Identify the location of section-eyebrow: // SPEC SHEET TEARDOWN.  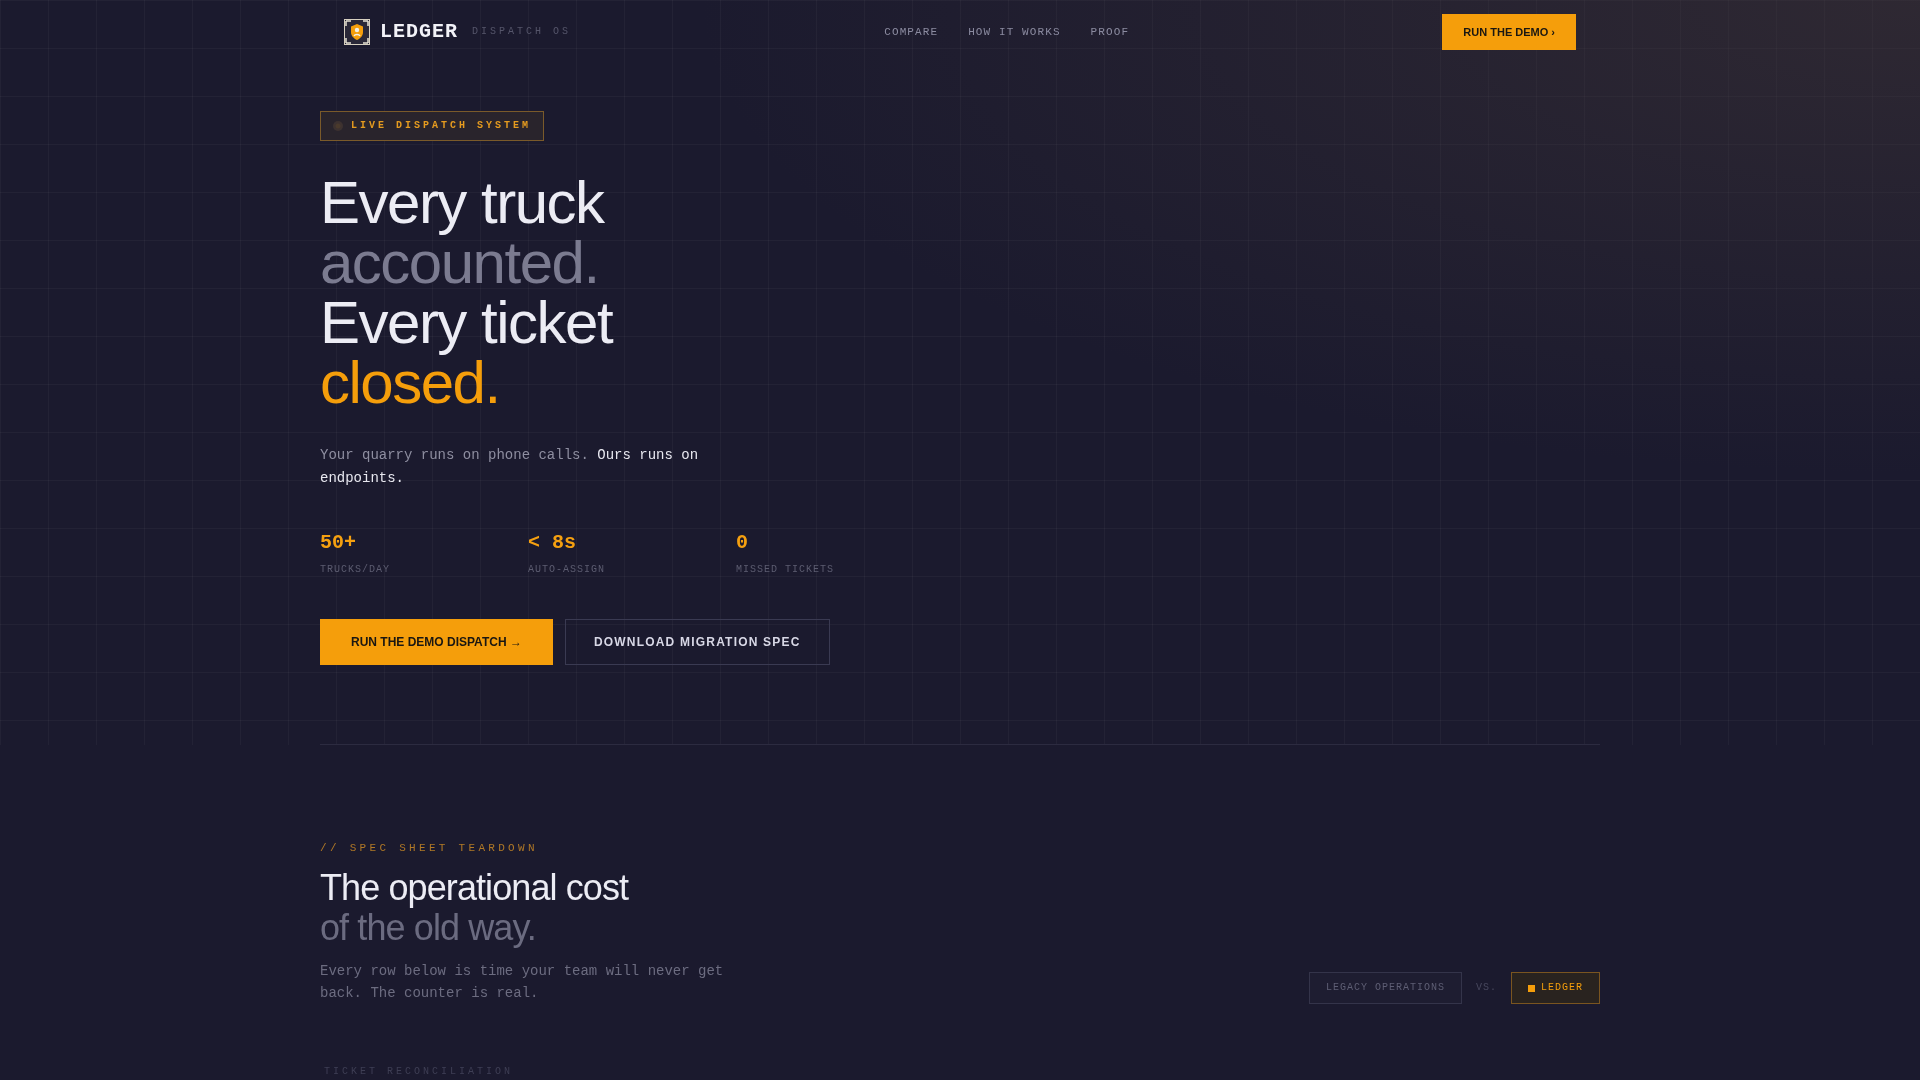
(429, 848).